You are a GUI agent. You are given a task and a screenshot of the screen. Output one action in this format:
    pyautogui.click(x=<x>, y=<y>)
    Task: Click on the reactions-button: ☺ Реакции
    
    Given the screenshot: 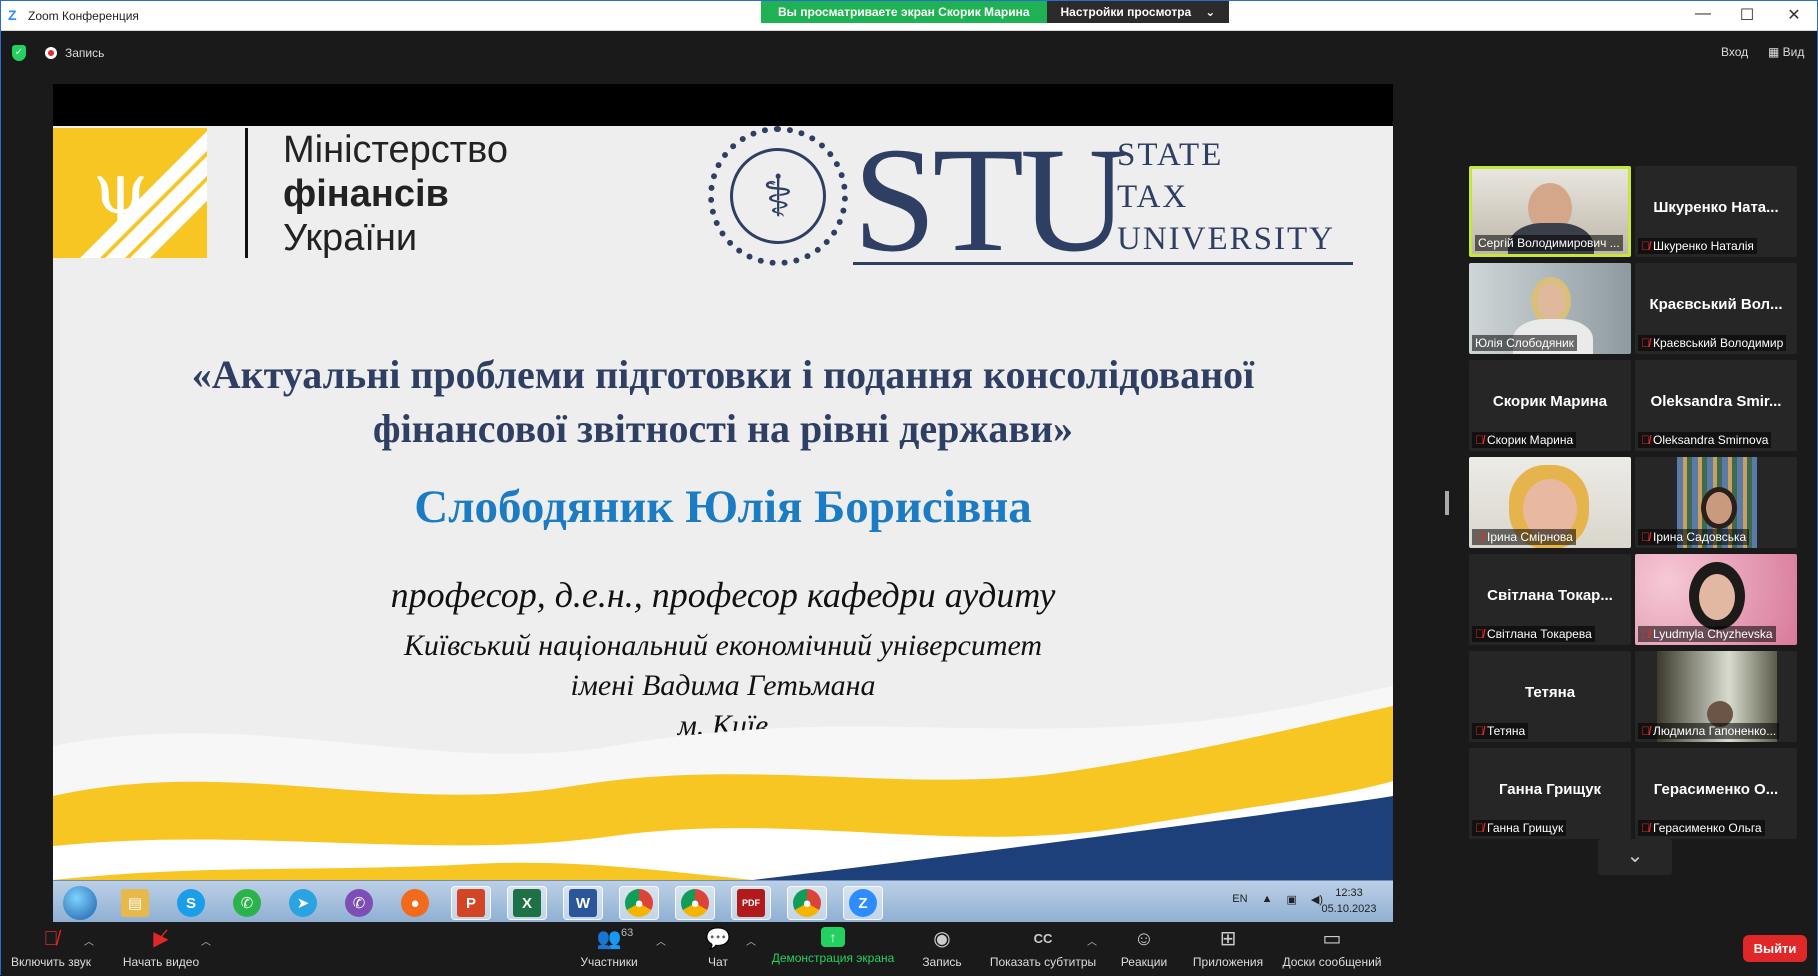 What is the action you would take?
    pyautogui.click(x=1144, y=948)
    